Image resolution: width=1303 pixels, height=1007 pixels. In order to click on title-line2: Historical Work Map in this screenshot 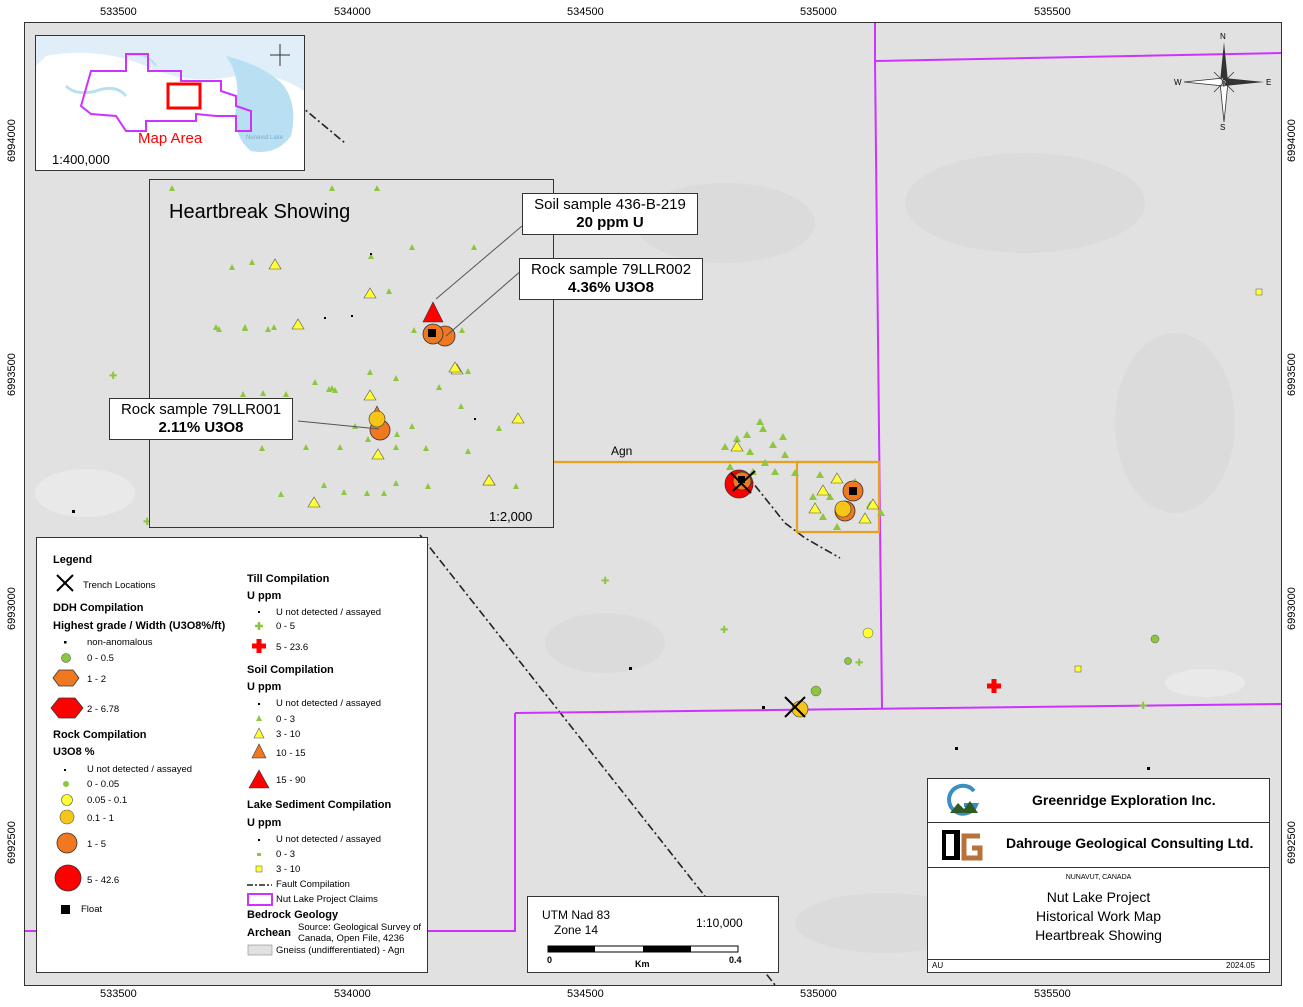, I will do `click(1098, 916)`.